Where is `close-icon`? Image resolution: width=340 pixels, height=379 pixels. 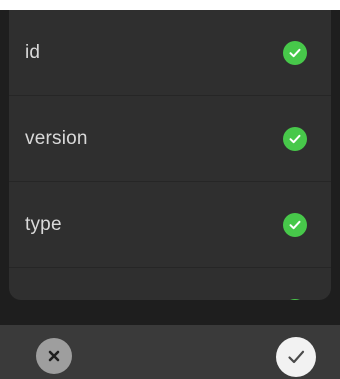 close-icon is located at coordinates (54, 356).